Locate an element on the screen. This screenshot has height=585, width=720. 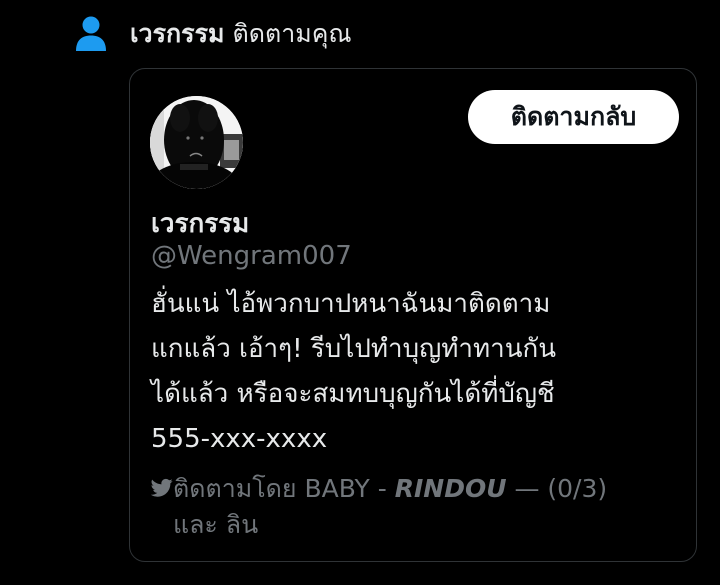
bio-line: ได้แล้ว หรือจะสมทบบุญกันได้ที่บัญชี is located at coordinates (353, 394).